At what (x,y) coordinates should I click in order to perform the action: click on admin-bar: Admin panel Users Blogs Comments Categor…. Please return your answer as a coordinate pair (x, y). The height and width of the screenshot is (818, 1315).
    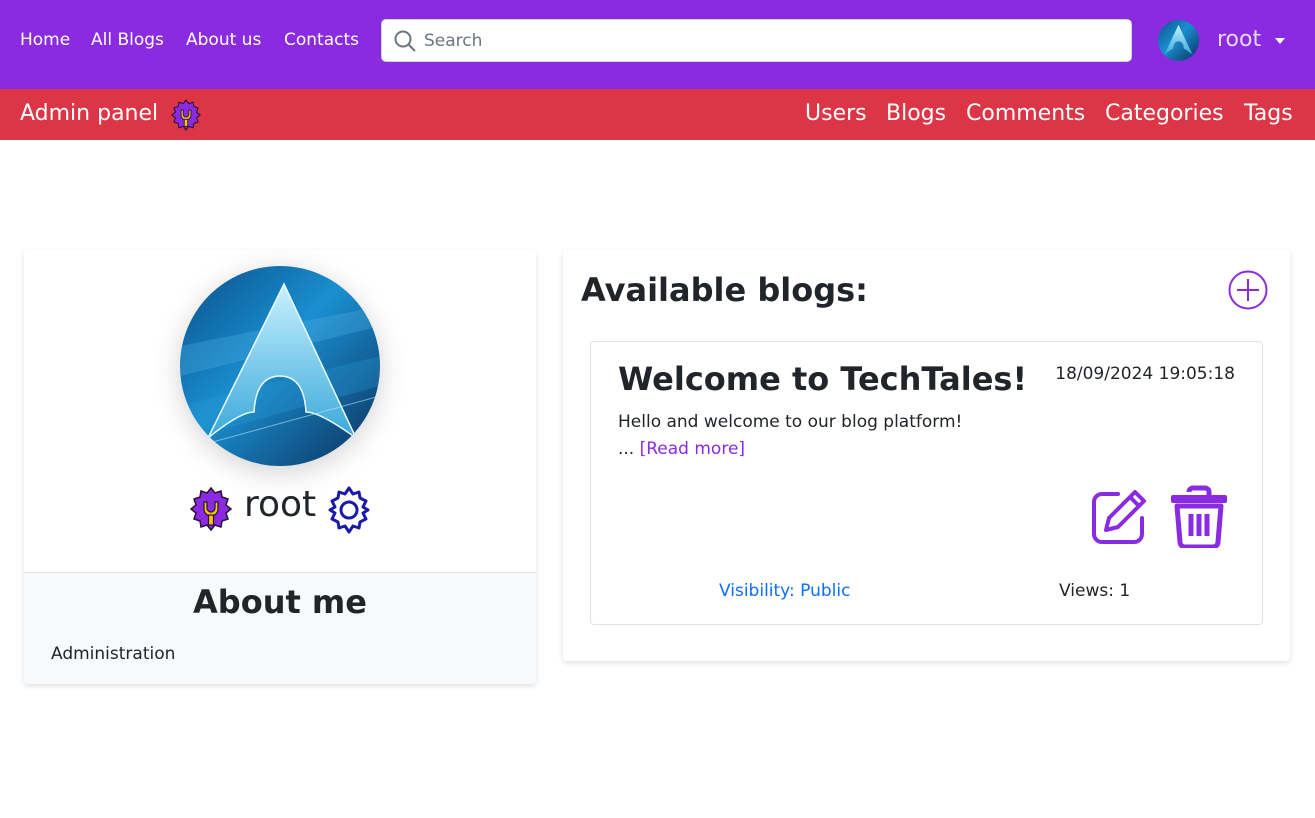
    Looking at the image, I should click on (657, 114).